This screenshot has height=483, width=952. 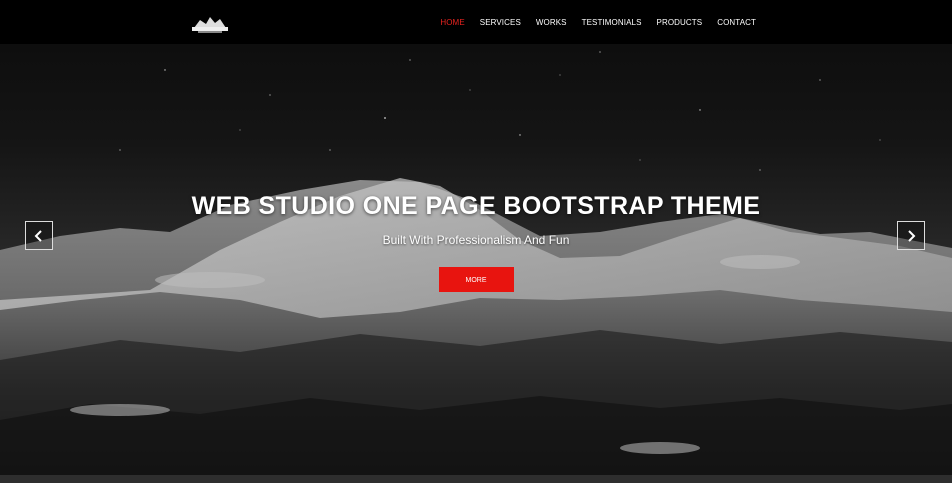 I want to click on hero-subtitle: Built With Professionalism And Fun, so click(x=476, y=240).